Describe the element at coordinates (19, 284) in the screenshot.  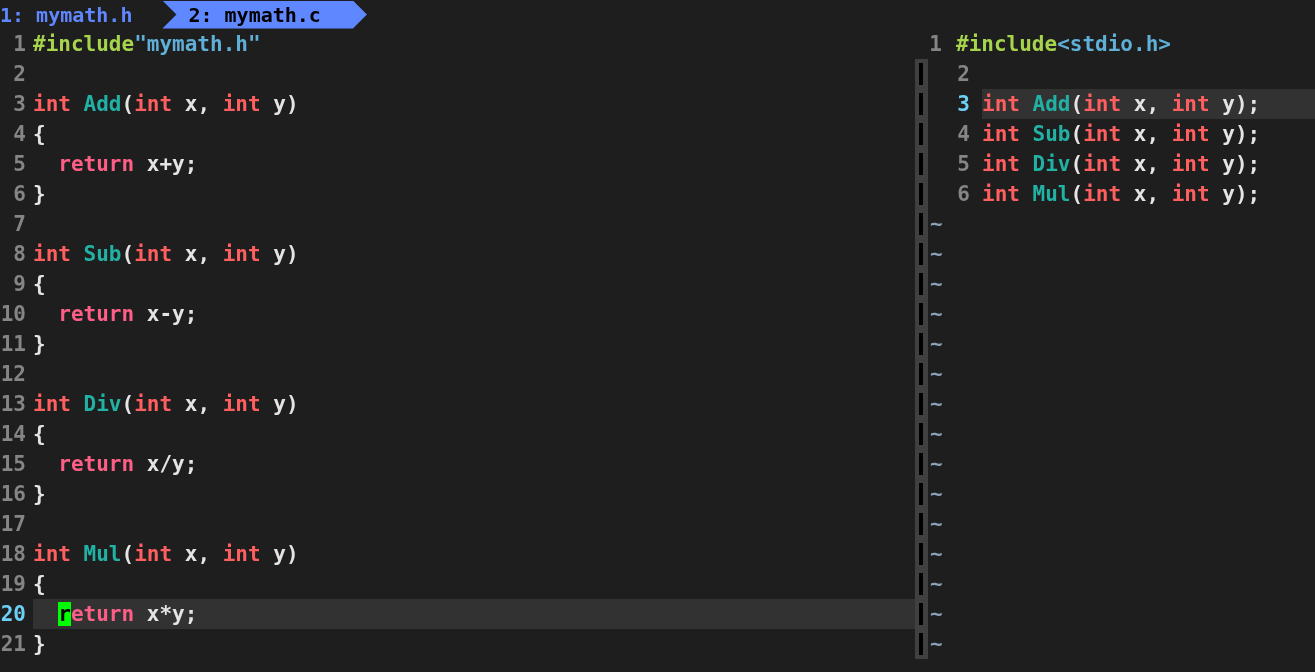
I see `line-number: 9` at that location.